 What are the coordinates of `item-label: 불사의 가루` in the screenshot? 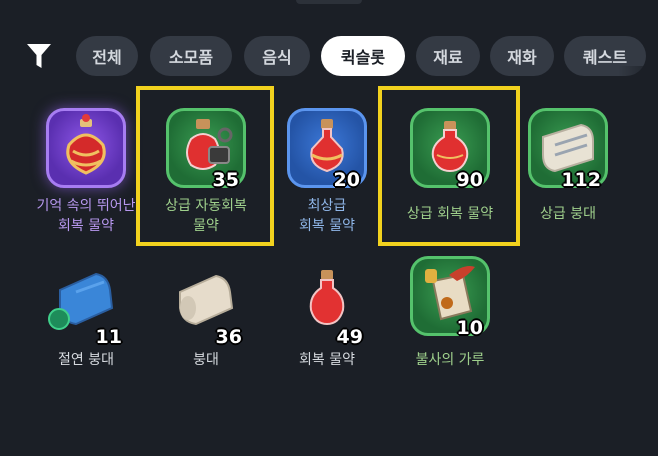 It's located at (450, 360).